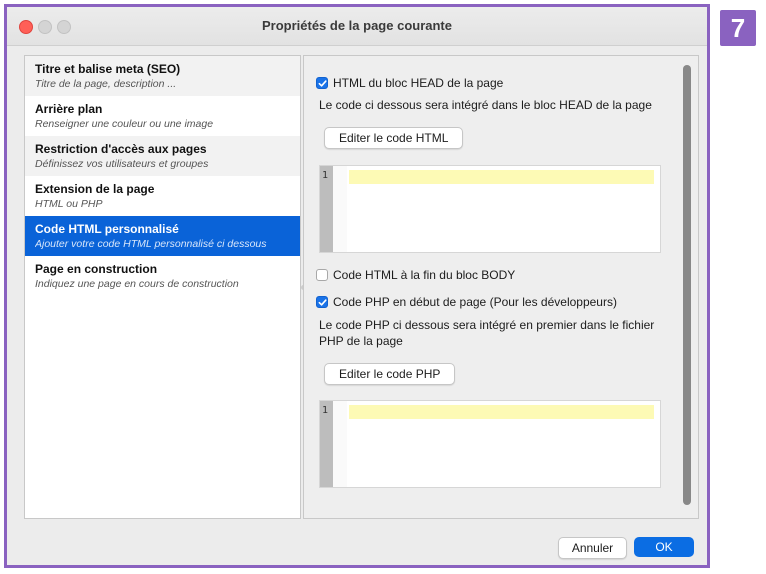 The height and width of the screenshot is (574, 766). I want to click on sidebar-item-title: Restriction d'accès aux pages, so click(121, 149).